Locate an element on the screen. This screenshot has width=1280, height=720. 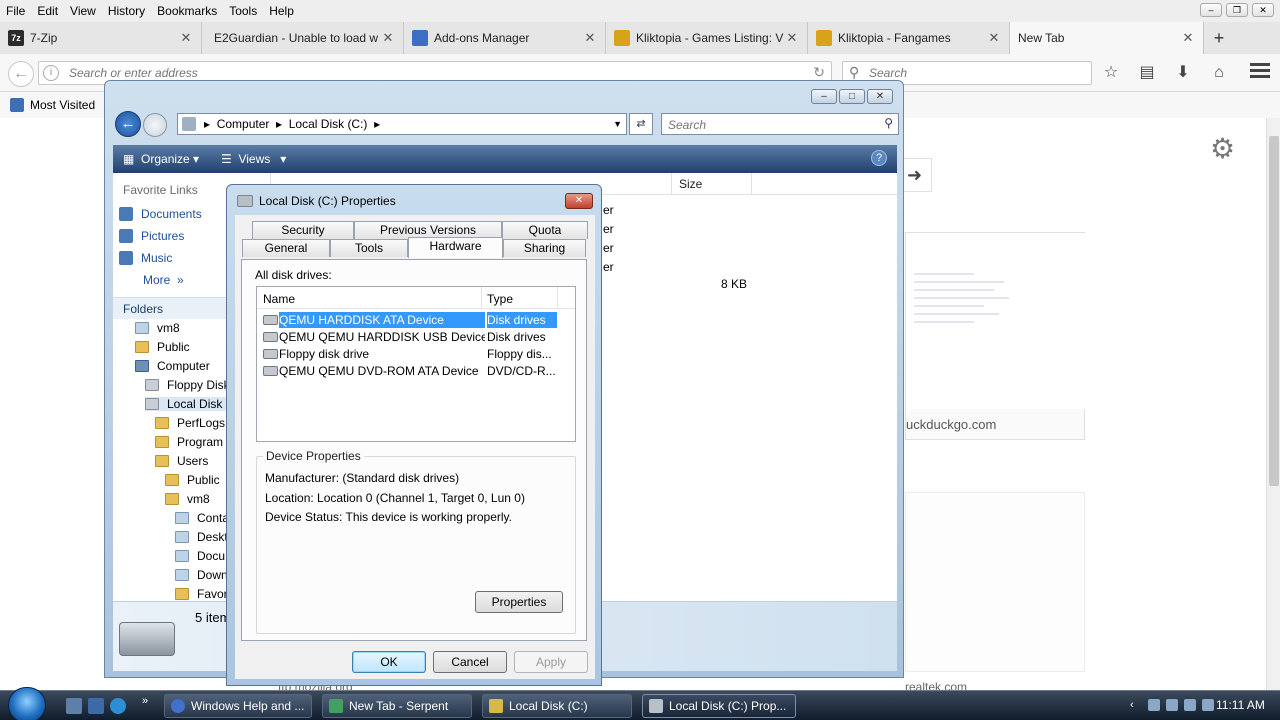
tree-item: Favori is located at coordinates (202, 594).